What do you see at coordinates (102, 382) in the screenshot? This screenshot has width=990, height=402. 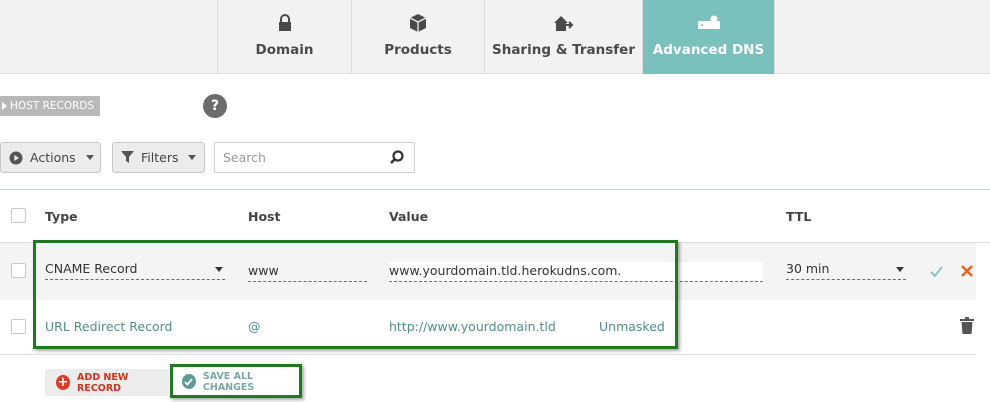 I see `add-record-label: ADD NEW RECORD` at bounding box center [102, 382].